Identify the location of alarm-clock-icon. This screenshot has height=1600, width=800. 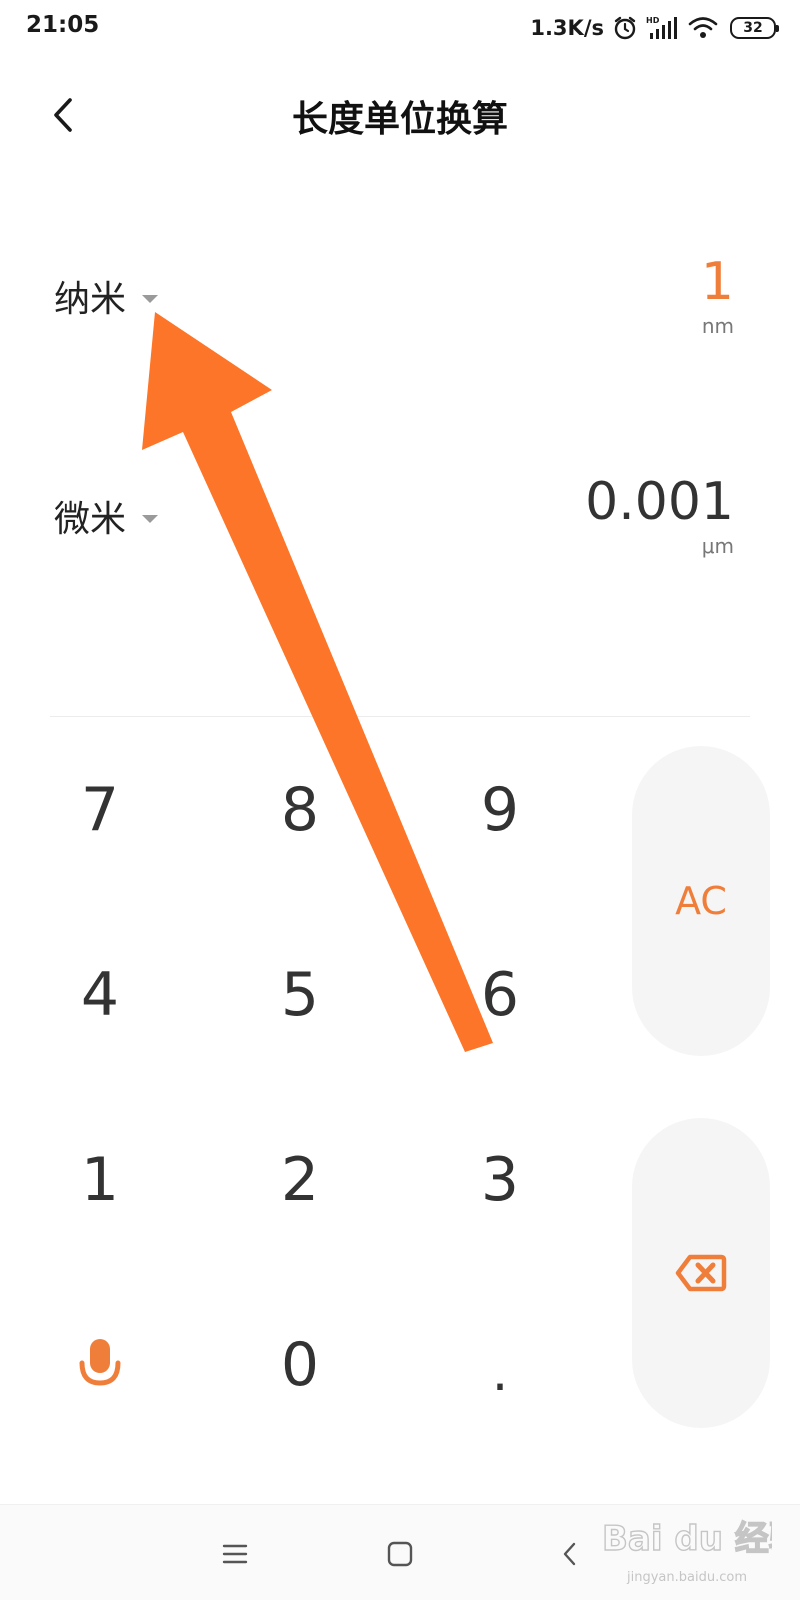
(625, 28).